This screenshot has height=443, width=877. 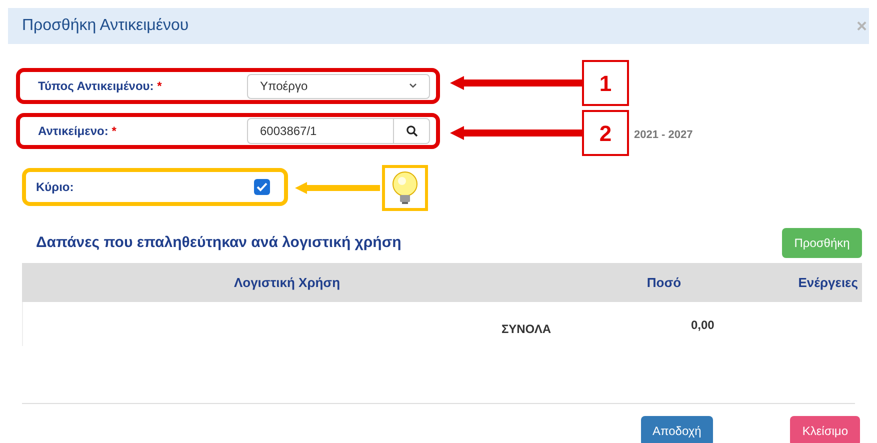 I want to click on field-label: Τύπος Αντικειμένου: *, so click(x=100, y=86).